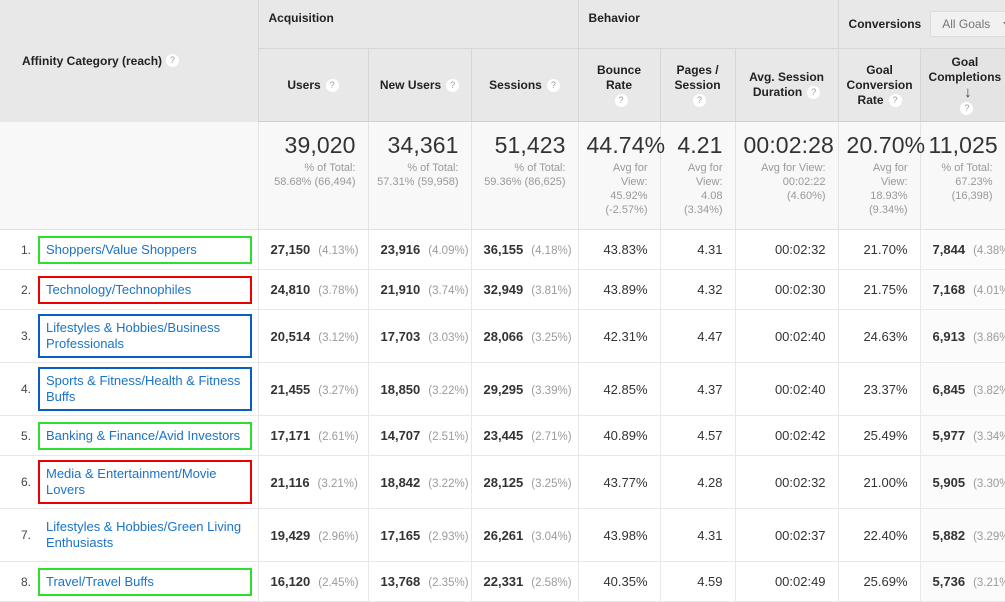 The width and height of the screenshot is (1005, 602). Describe the element at coordinates (338, 583) in the screenshot. I see `cell-percent-users: (2.45%)` at that location.